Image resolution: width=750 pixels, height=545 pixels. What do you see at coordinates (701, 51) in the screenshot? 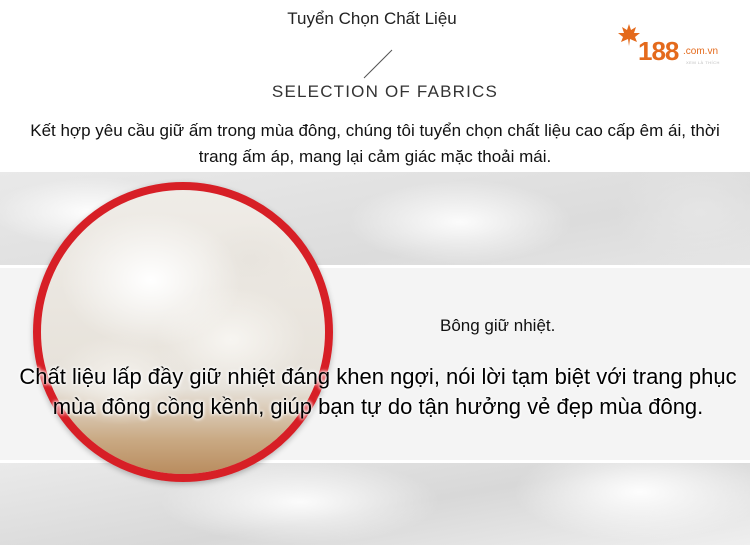
I see `logo-domain: .com.vn` at bounding box center [701, 51].